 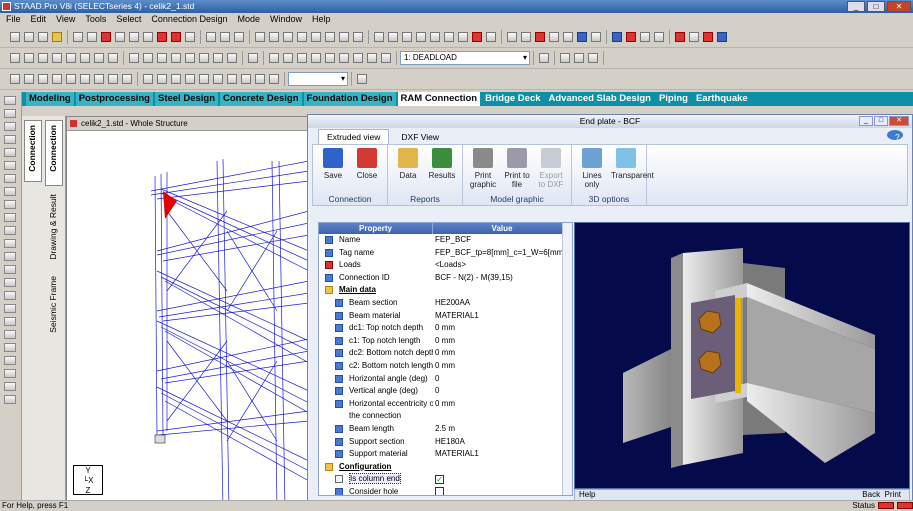 I want to click on property-row: Tag name FEP_BCF_tp=8[mm]_c=1_W=6[mm], so click(x=445, y=253).